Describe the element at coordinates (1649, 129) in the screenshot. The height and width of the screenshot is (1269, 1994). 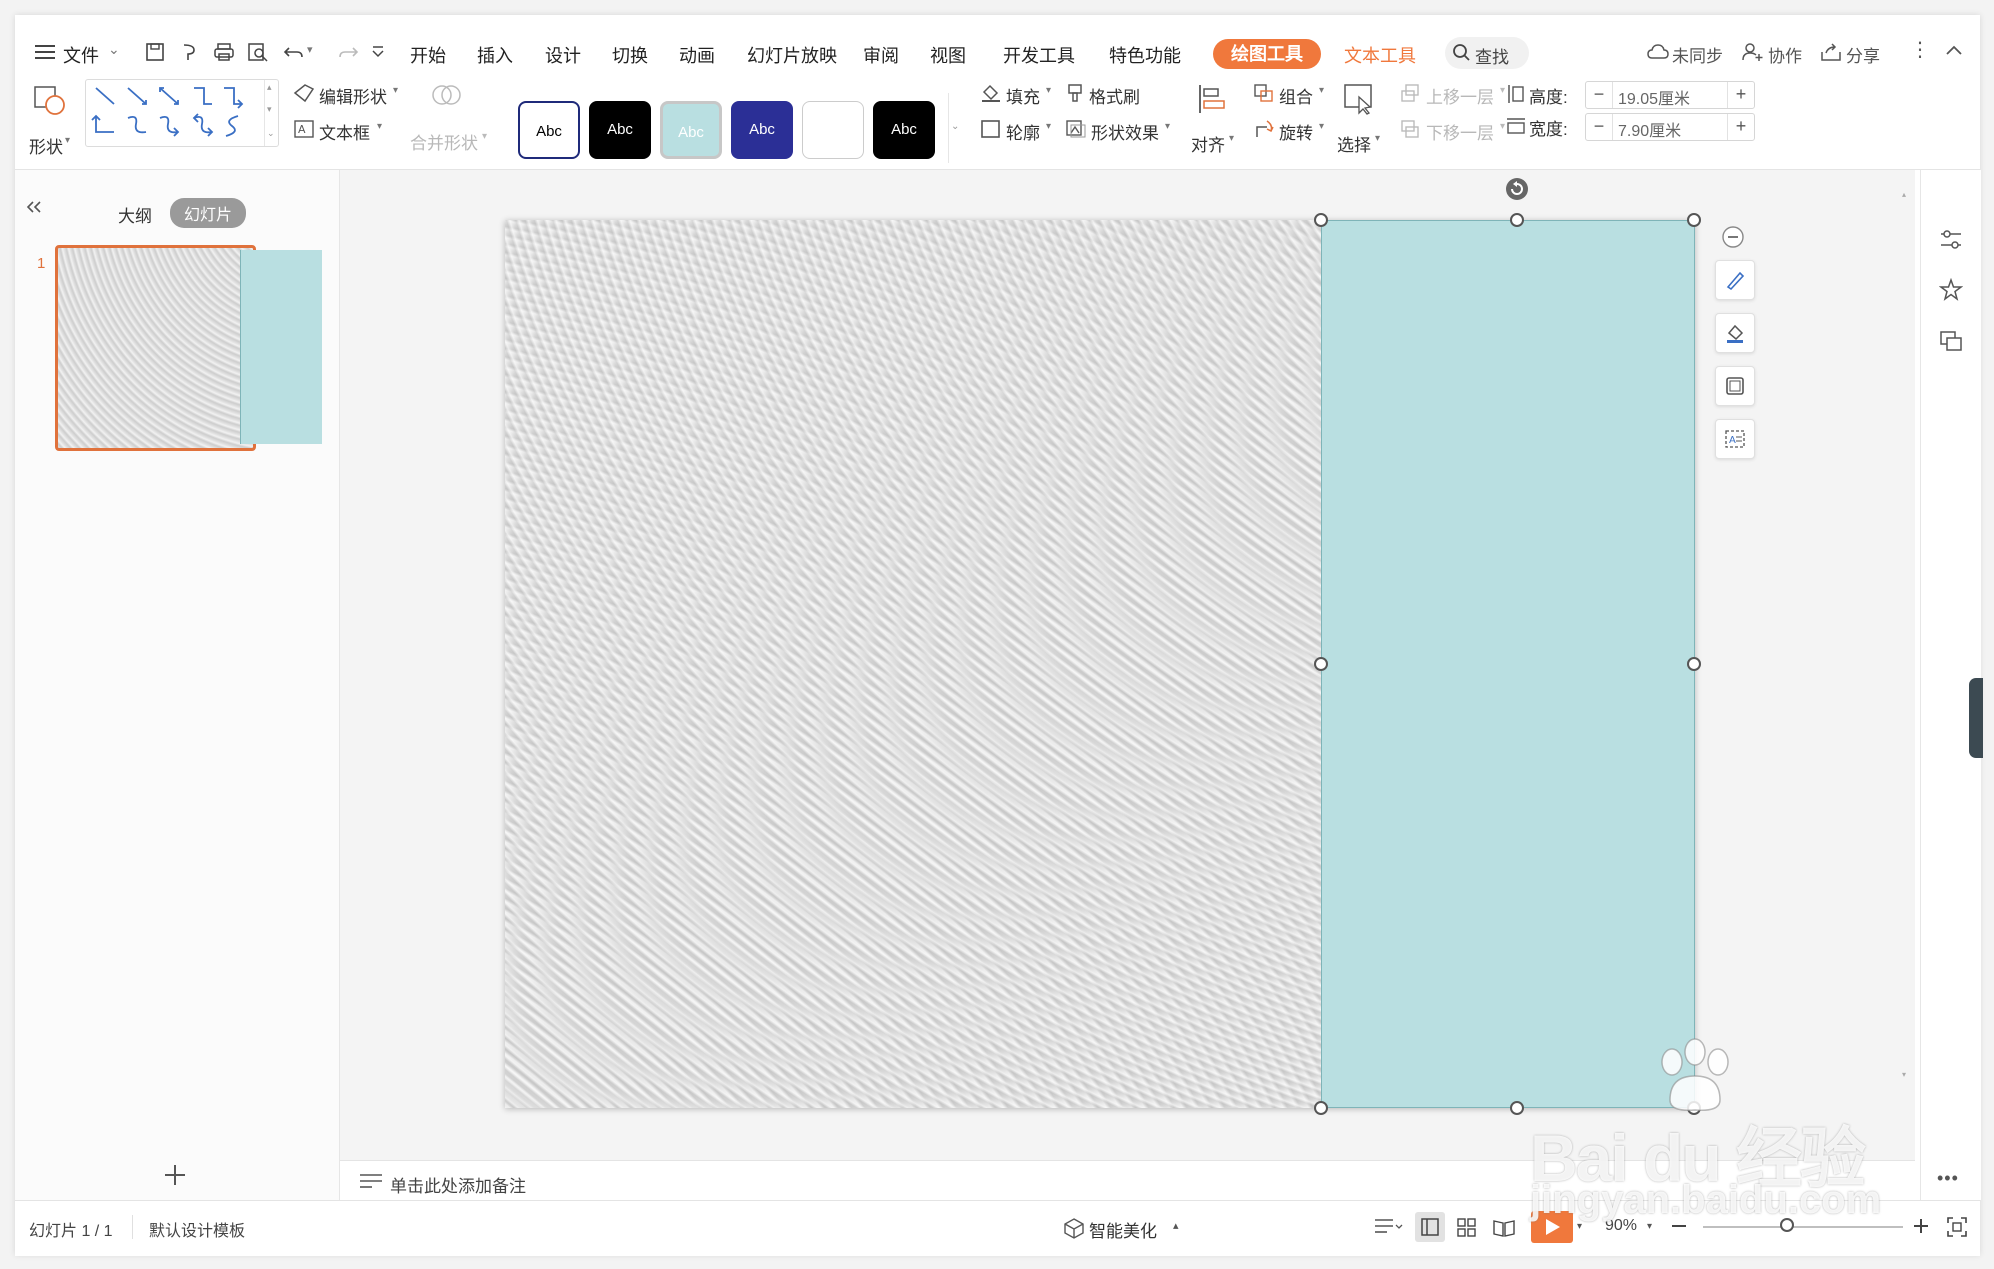
I see `width-value: 7.90厘米` at that location.